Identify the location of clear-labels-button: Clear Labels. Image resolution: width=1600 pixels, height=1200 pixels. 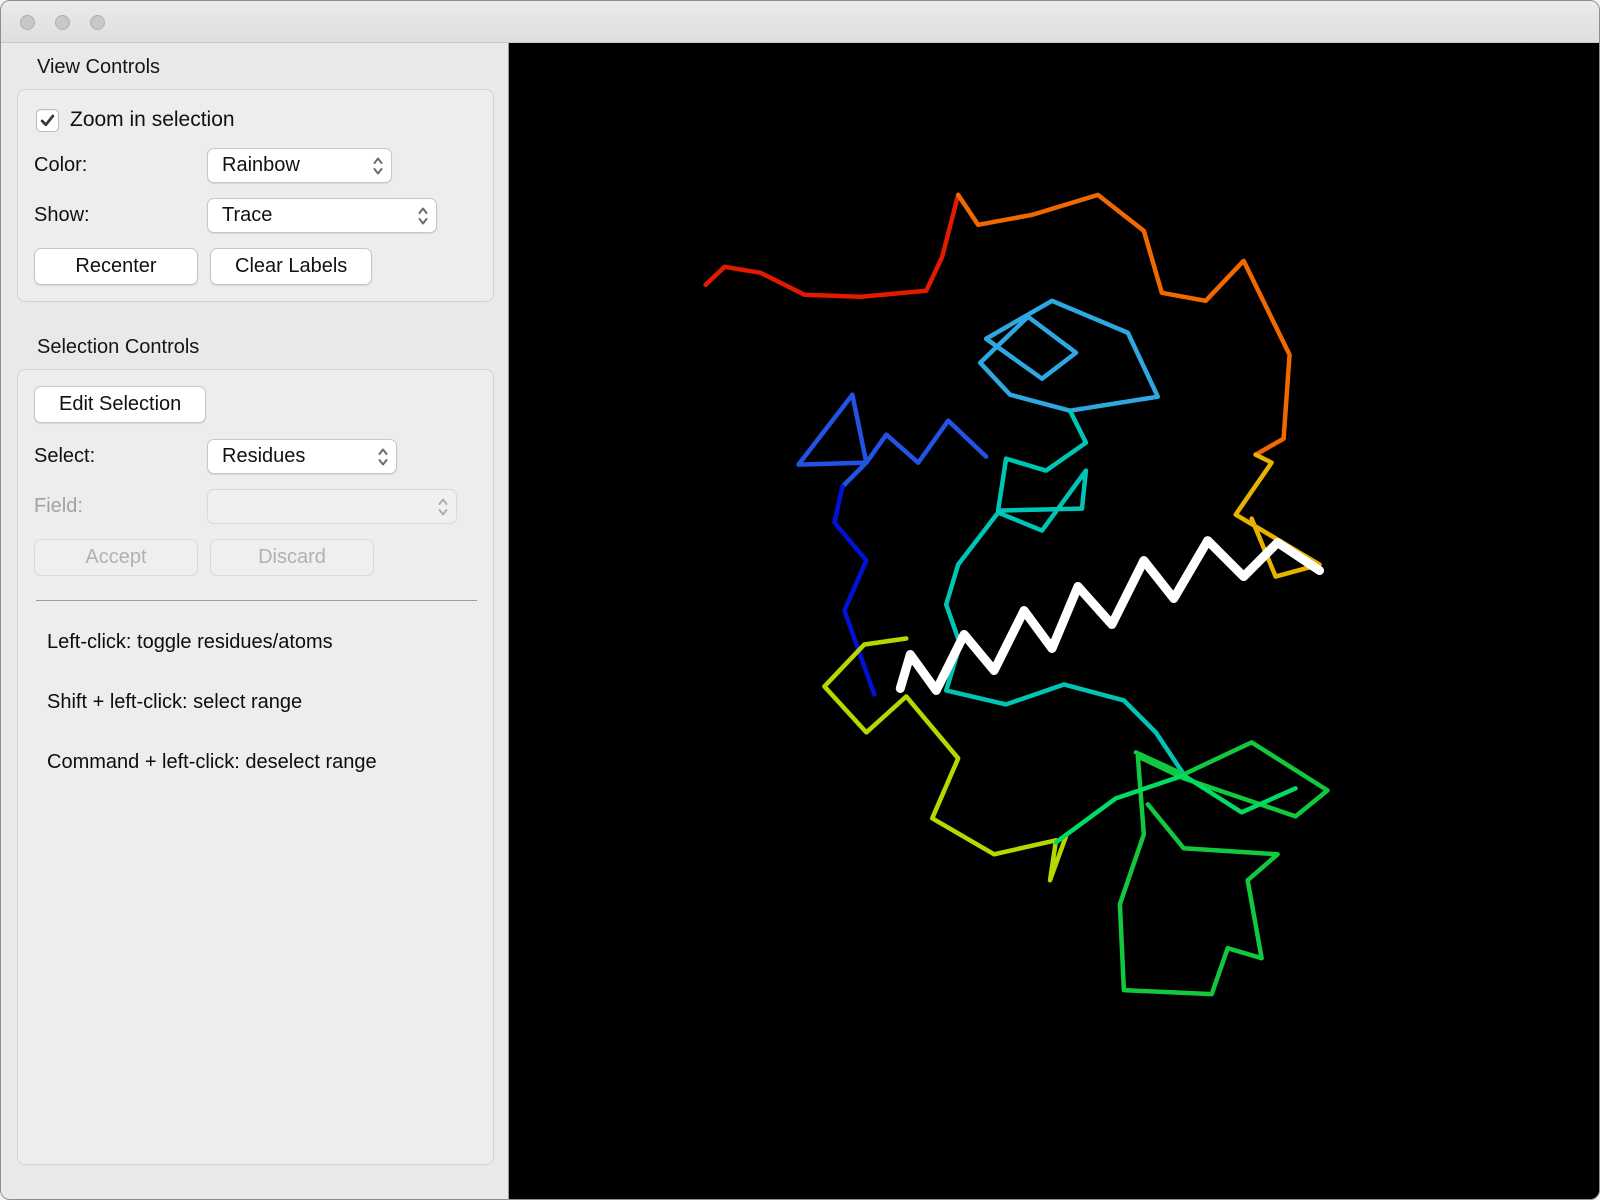
(291, 266).